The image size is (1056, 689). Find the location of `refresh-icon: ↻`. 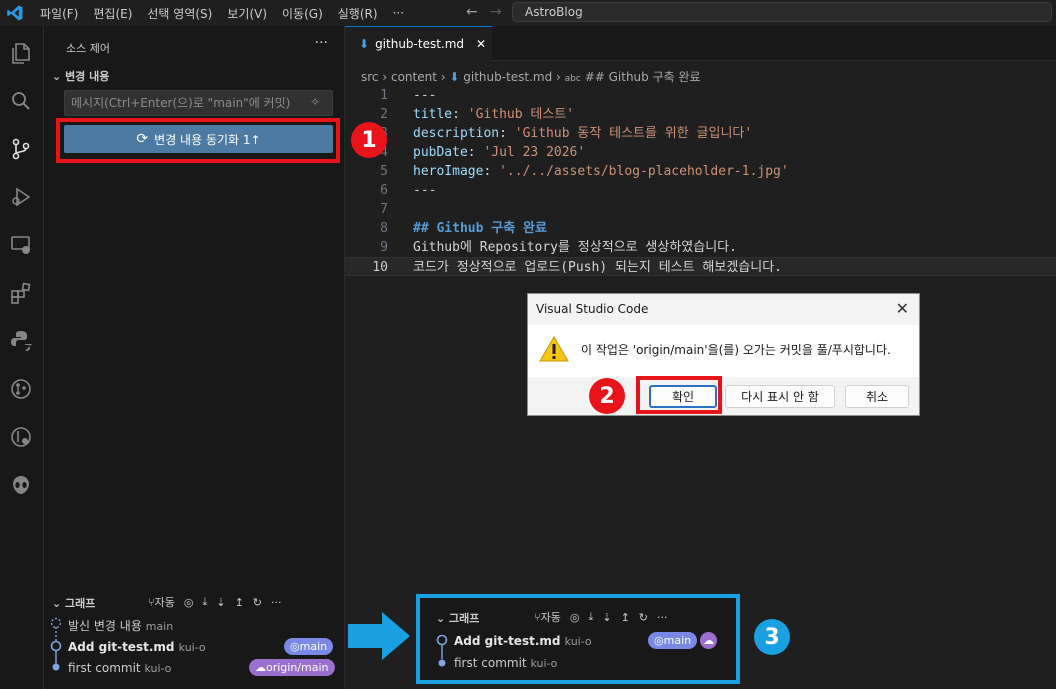

refresh-icon: ↻ is located at coordinates (257, 602).